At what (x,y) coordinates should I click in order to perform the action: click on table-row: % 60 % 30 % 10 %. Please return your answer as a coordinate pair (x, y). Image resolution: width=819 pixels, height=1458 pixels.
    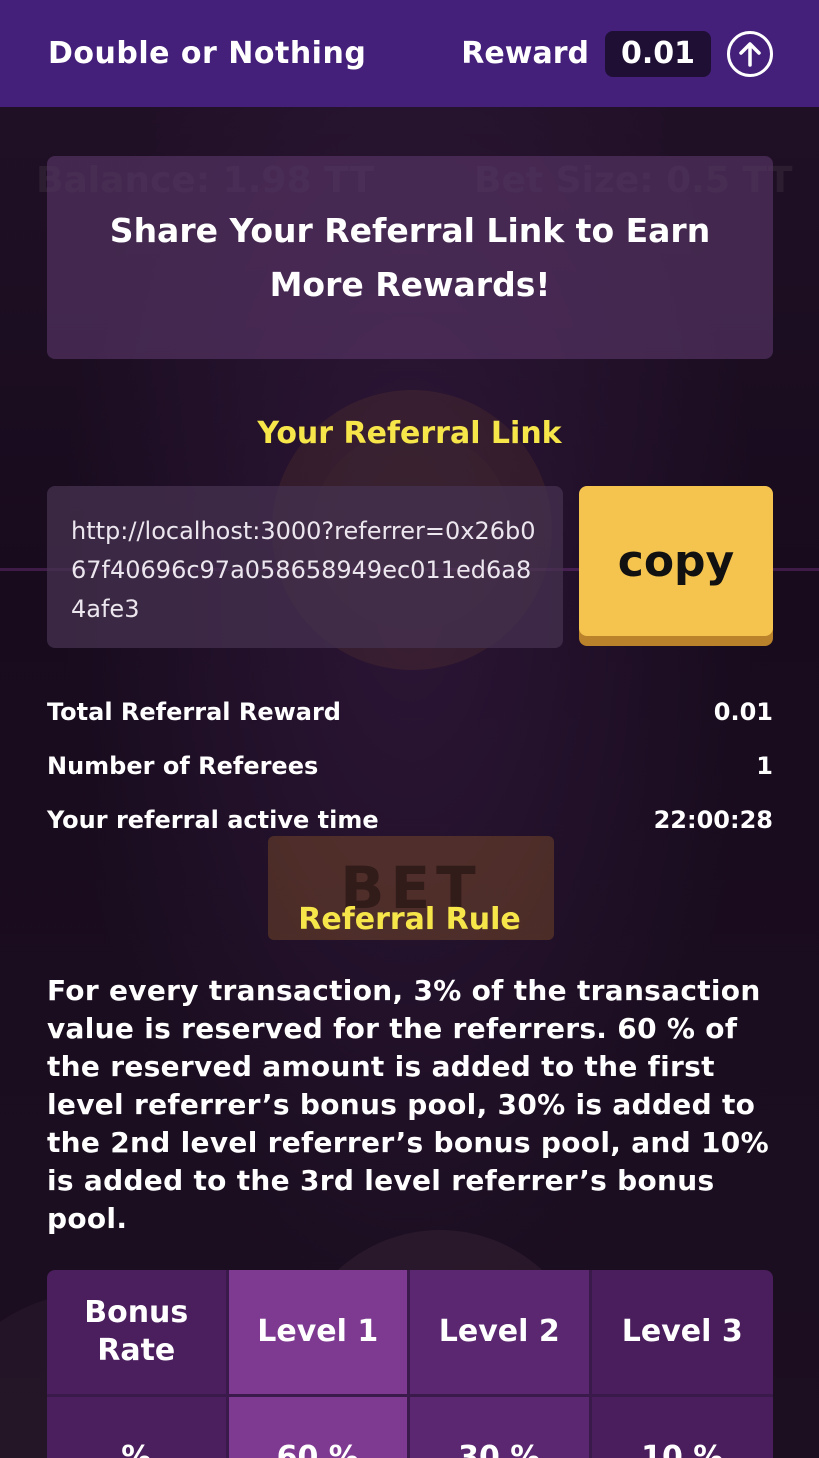
    Looking at the image, I should click on (410, 1427).